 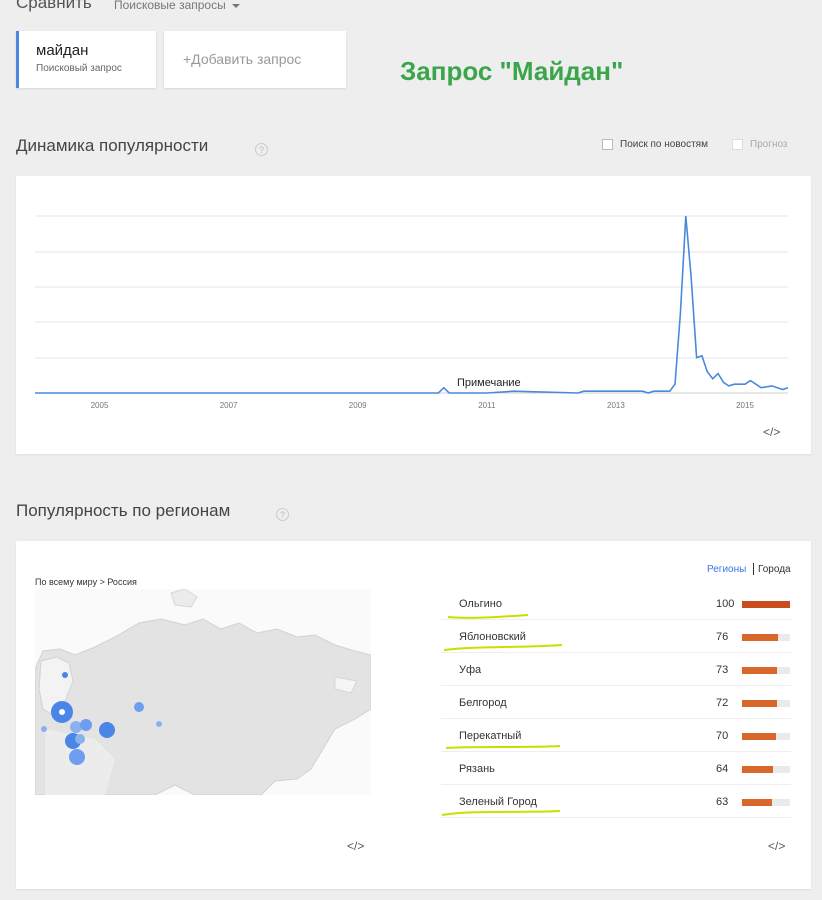 I want to click on queries-type-label: Поисковые запросы, so click(x=170, y=6).